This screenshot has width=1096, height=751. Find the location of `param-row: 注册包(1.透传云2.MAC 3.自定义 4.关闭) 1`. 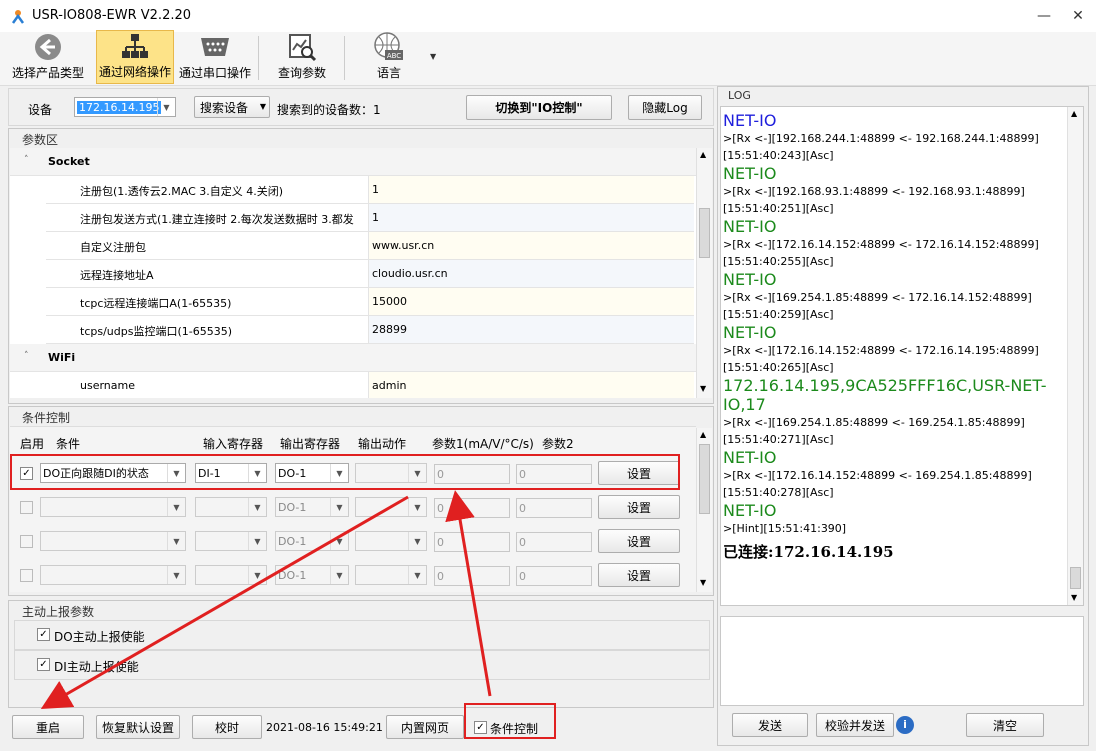

param-row: 注册包(1.透传云2.MAC 3.自定义 4.关闭) 1 is located at coordinates (370, 190).